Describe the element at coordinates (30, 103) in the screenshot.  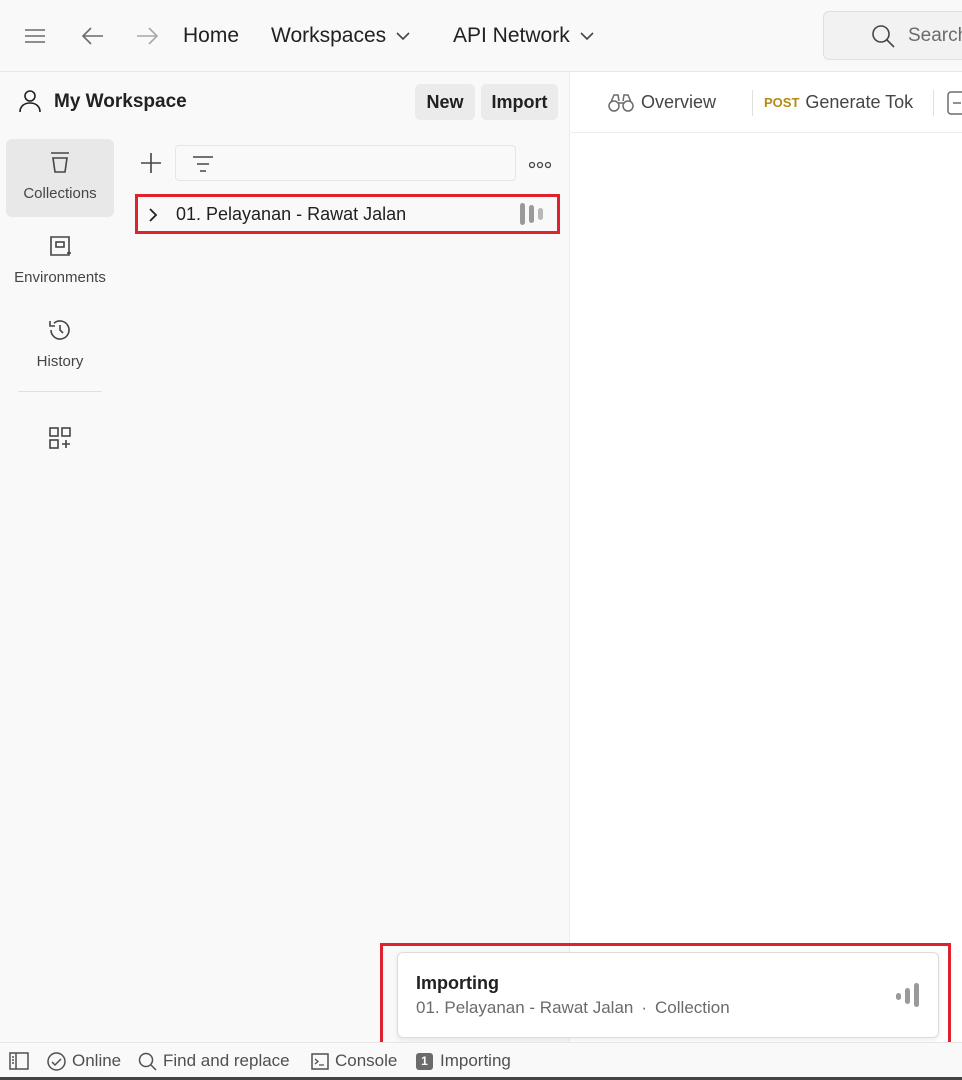
I see `user-icon` at that location.